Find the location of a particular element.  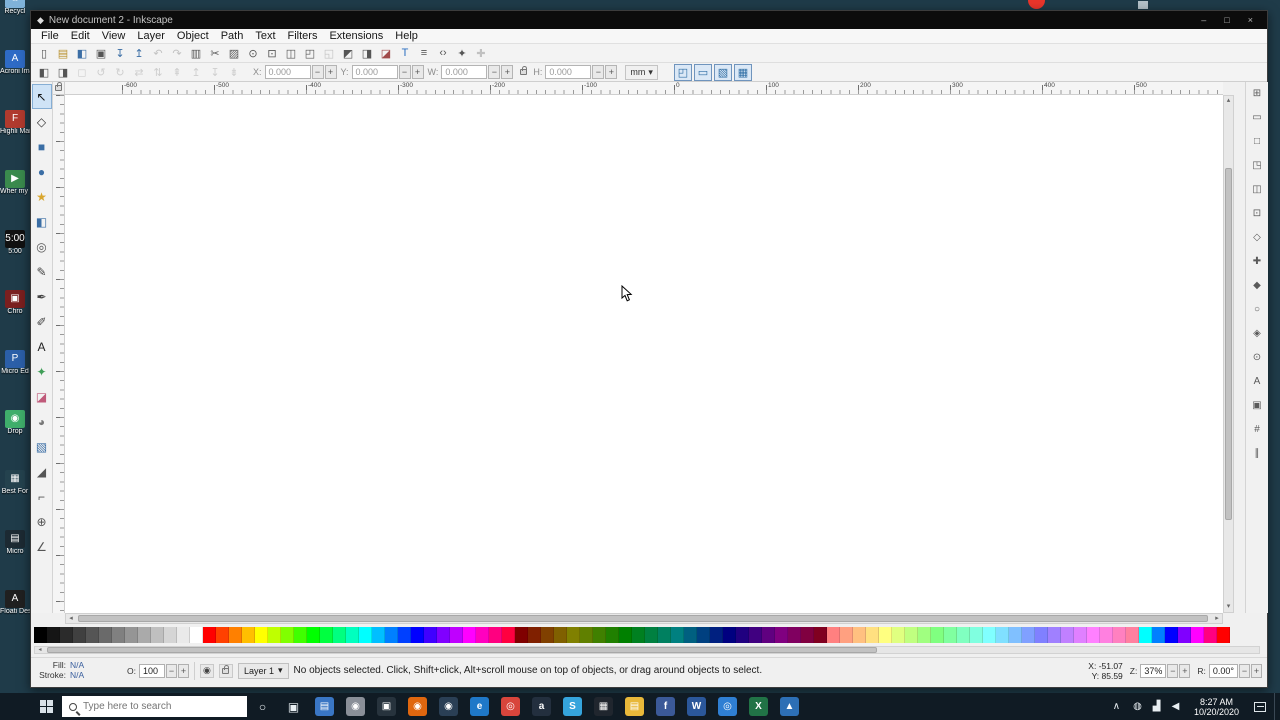

decrement-button: − is located at coordinates (494, 72).